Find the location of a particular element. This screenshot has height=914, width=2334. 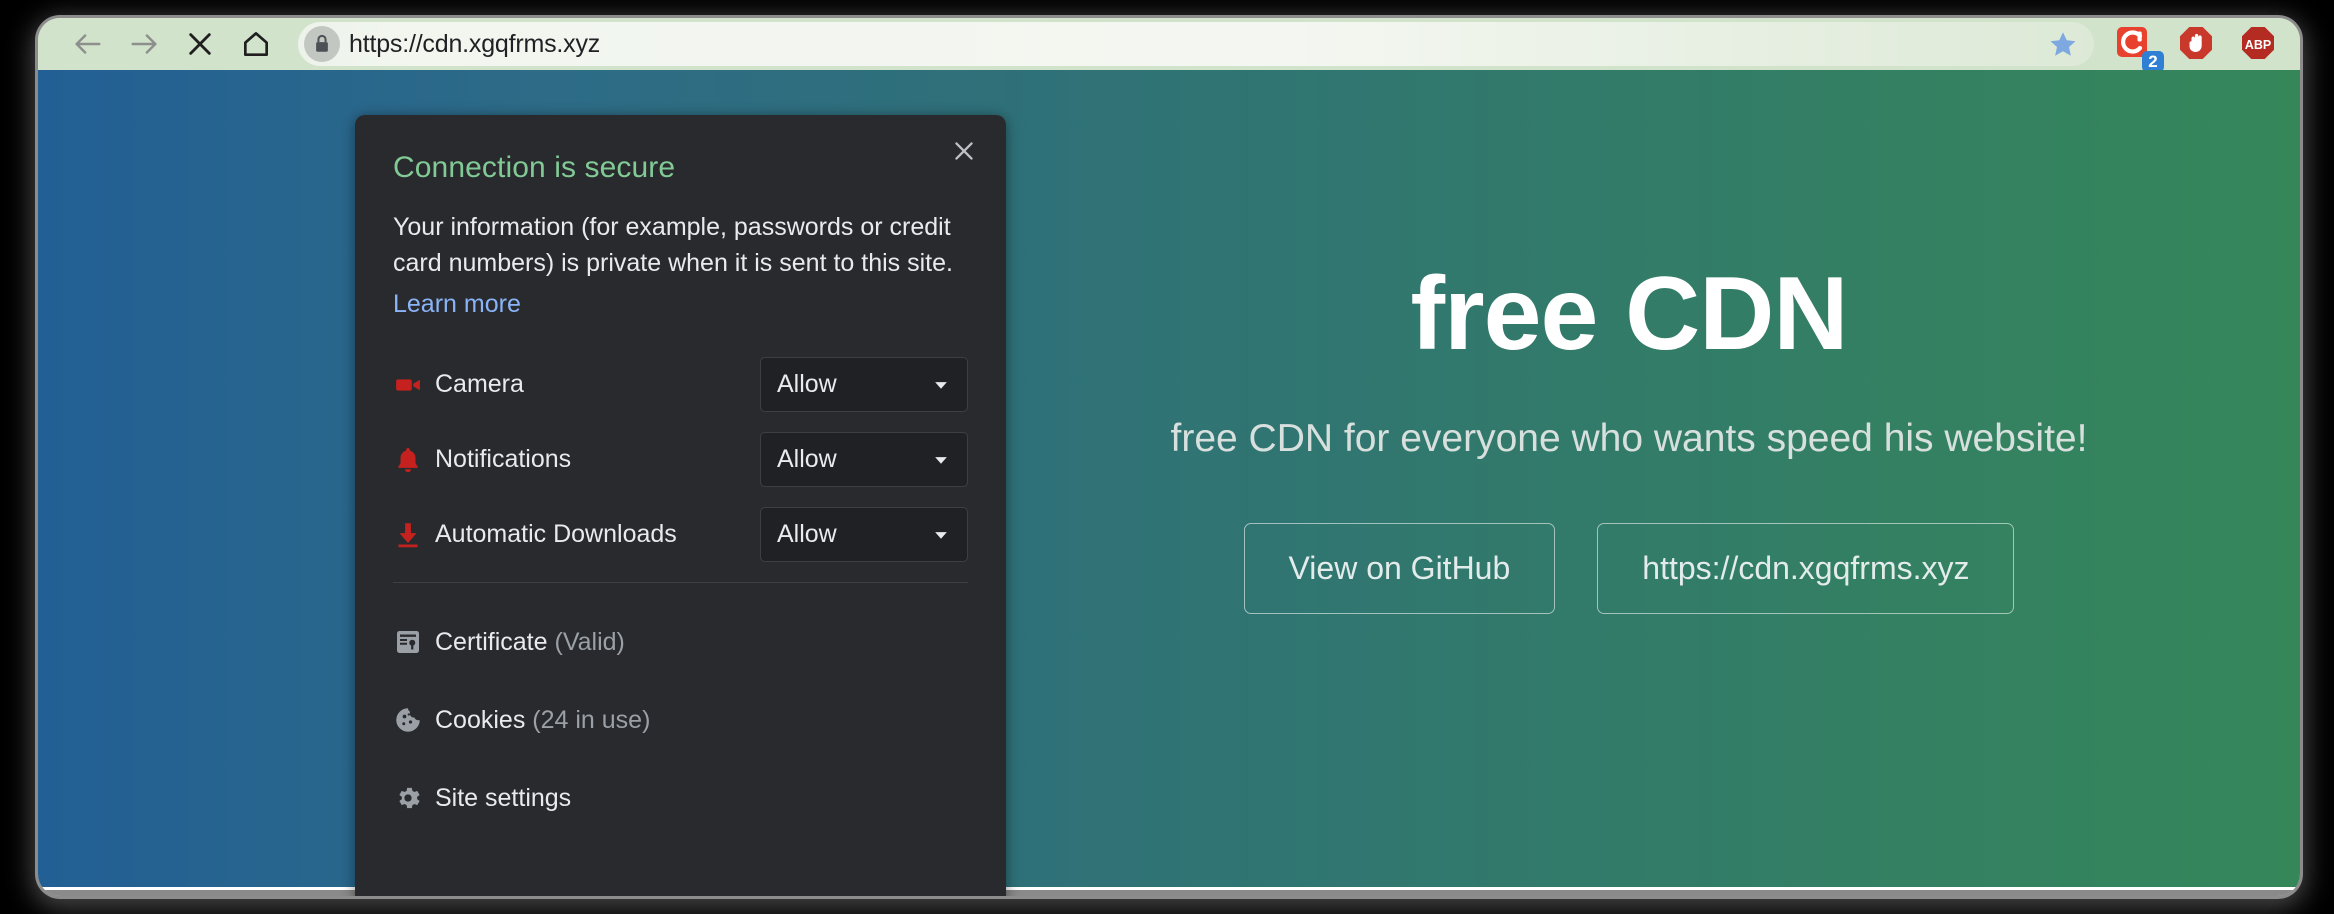

permission-select-camera: Allow is located at coordinates (864, 384).